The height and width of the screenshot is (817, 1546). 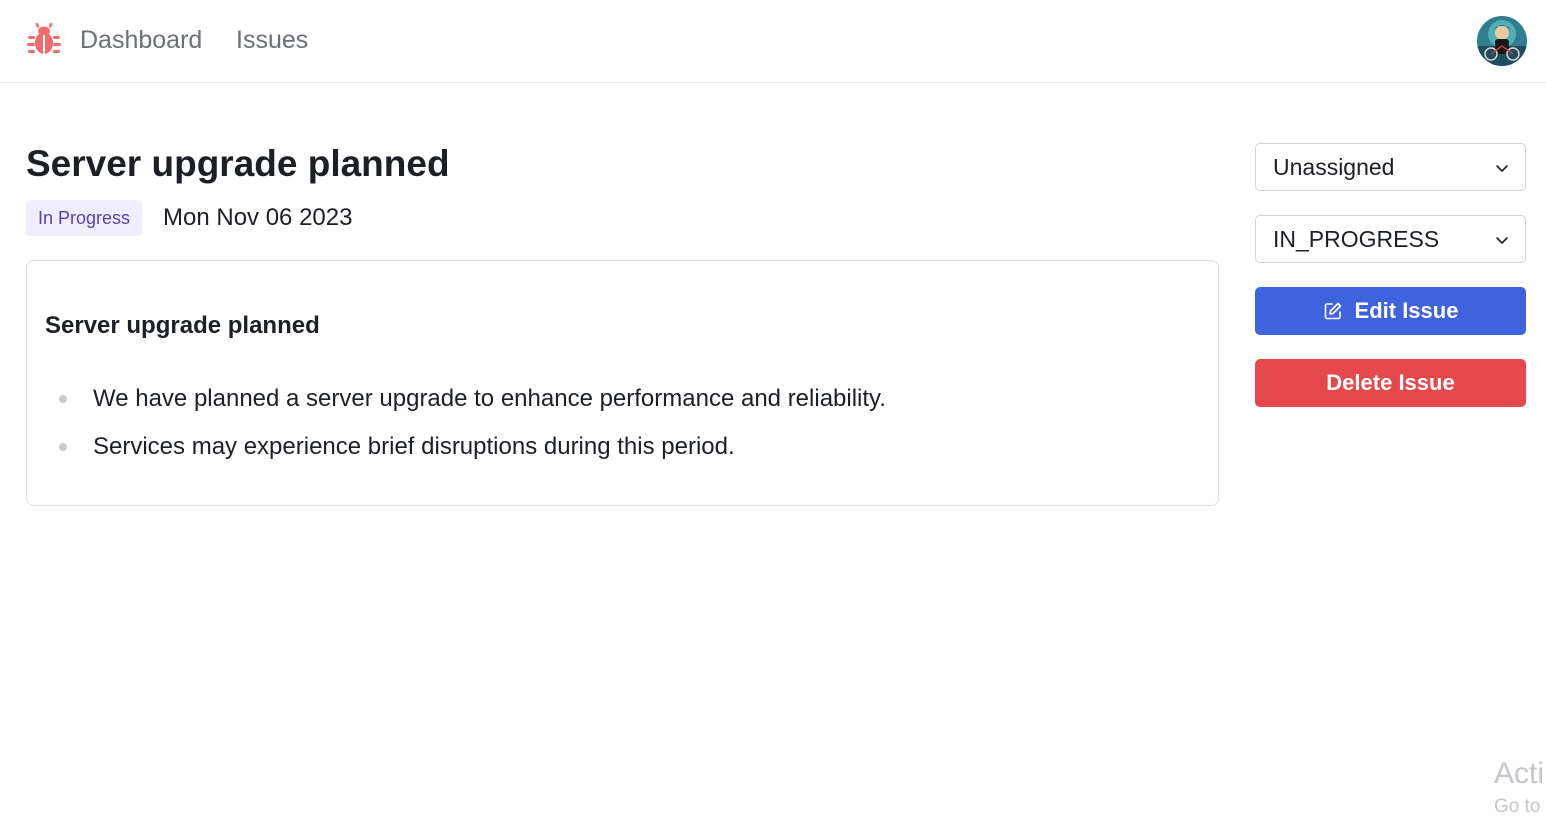 What do you see at coordinates (1334, 167) in the screenshot?
I see `assignee-select-value: Unassigned` at bounding box center [1334, 167].